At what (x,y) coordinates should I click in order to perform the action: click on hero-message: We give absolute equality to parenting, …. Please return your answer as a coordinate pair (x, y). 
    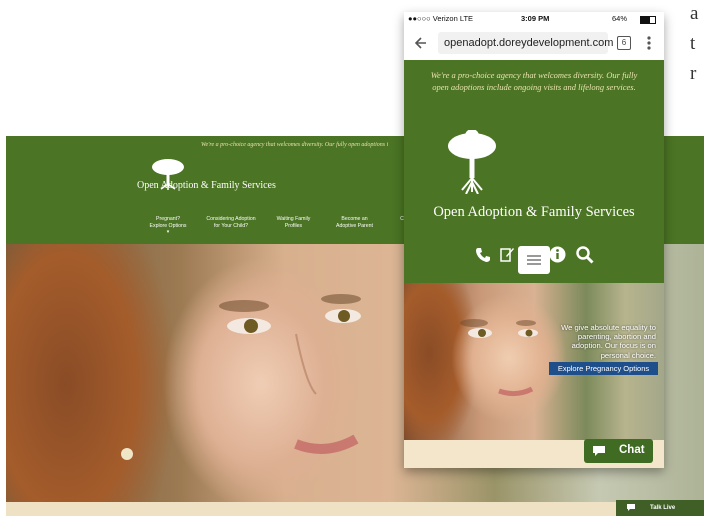
    Looking at the image, I should click on (608, 341).